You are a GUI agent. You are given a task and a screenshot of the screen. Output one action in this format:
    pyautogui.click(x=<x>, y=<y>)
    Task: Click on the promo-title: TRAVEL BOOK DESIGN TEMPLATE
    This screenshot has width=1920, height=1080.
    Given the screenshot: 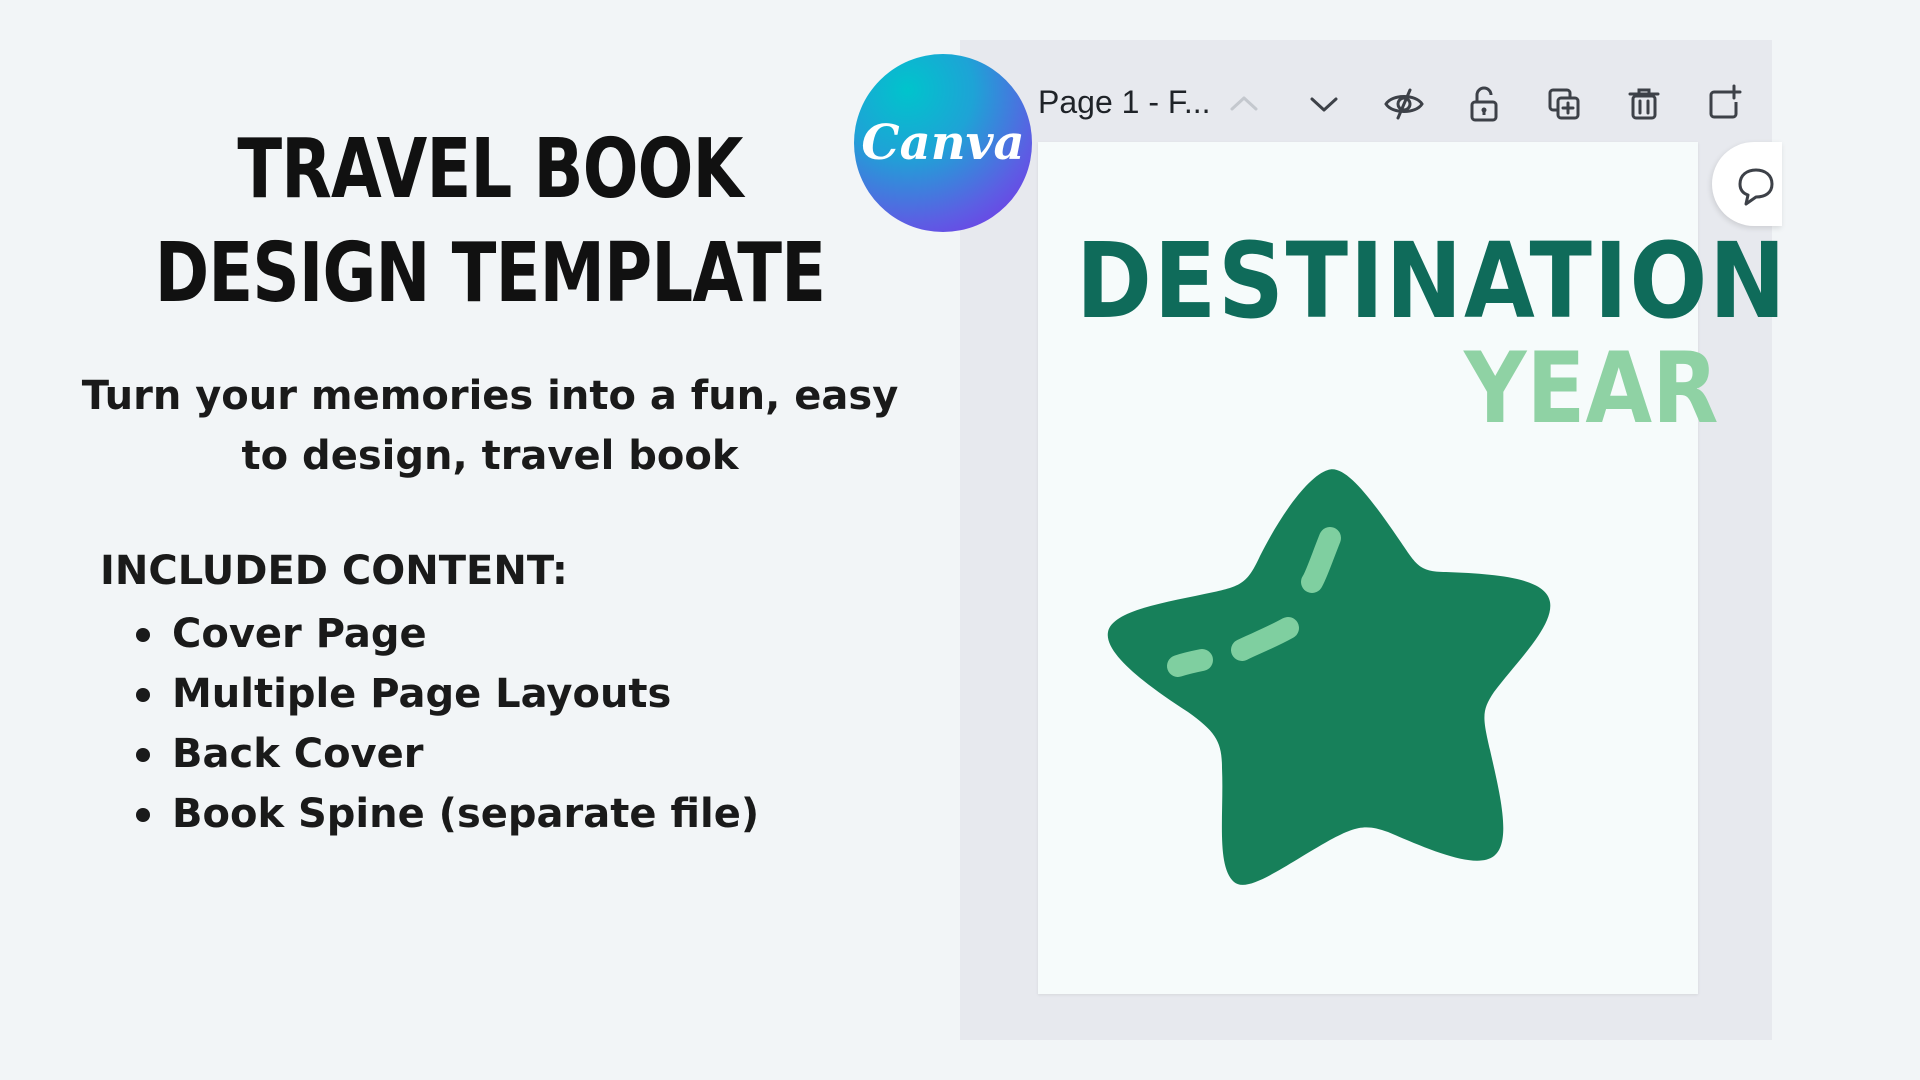 What is the action you would take?
    pyautogui.click(x=490, y=222)
    